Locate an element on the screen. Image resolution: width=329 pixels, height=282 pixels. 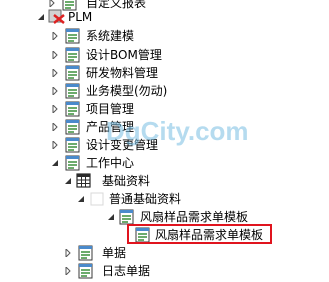
tree-item-design-change: 设计变更管理 is located at coordinates (100, 145).